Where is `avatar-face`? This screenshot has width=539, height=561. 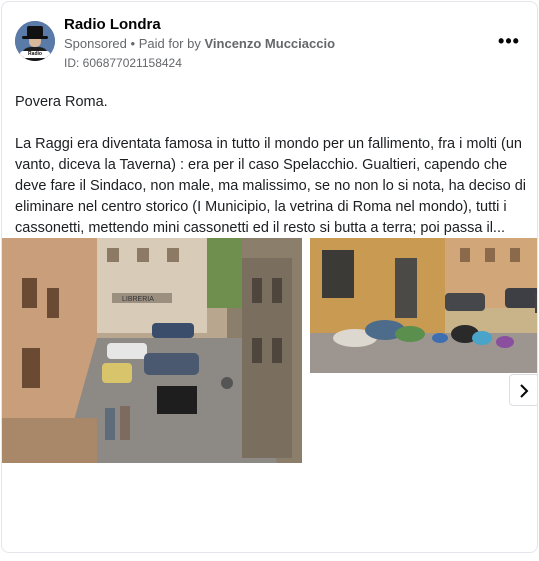
avatar-face is located at coordinates (35, 43).